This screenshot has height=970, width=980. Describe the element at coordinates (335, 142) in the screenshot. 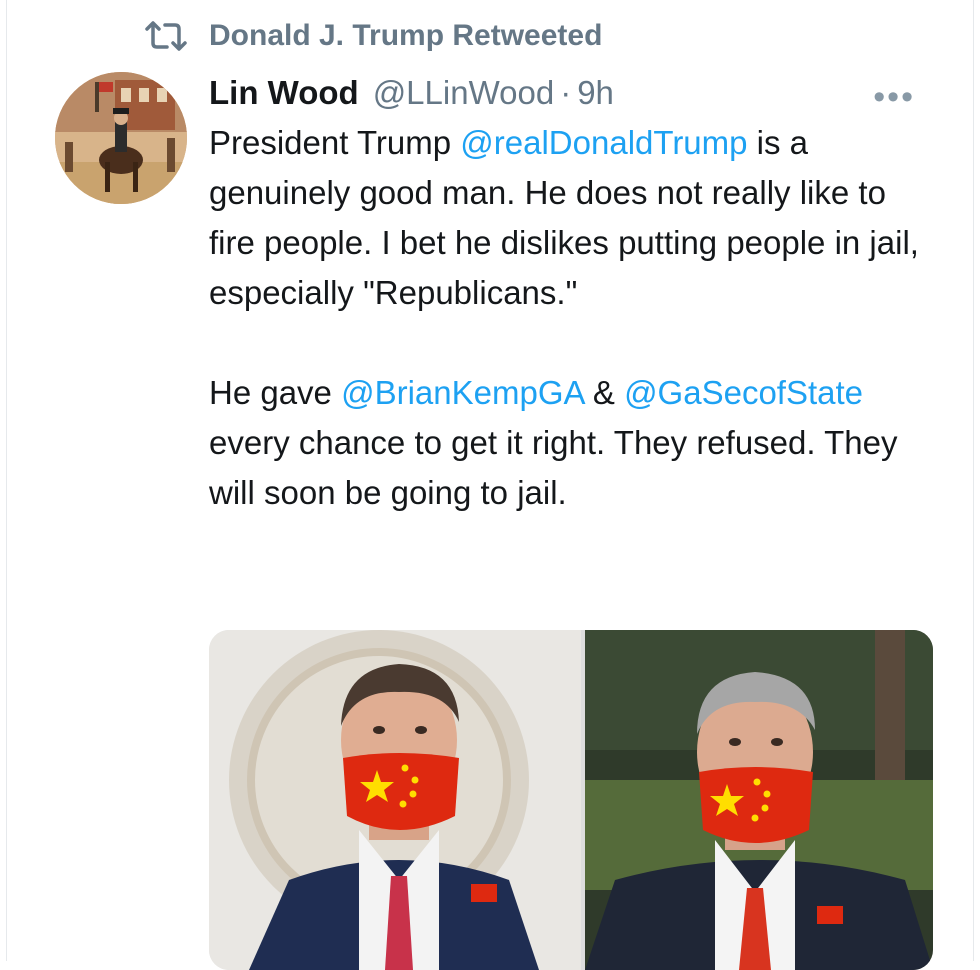

I see `text-run: President Trump` at that location.